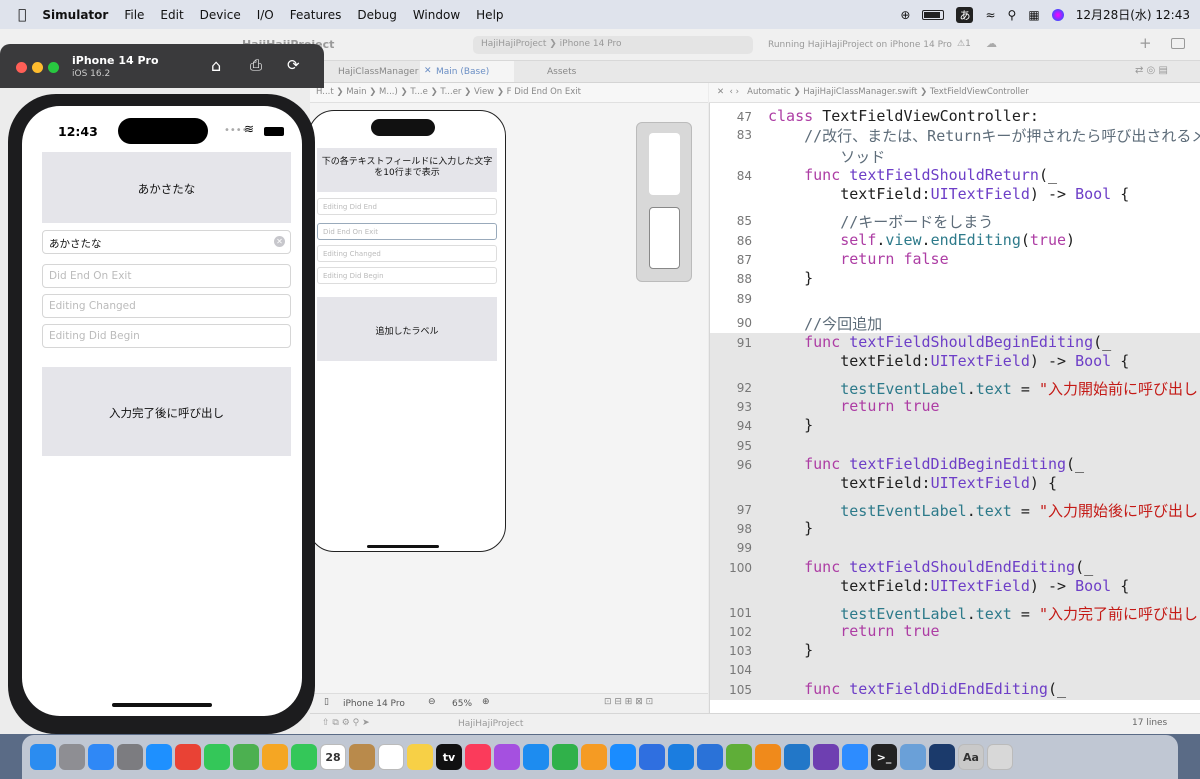 The image size is (1200, 779). I want to click on minimize-window-button, so click(37, 67).